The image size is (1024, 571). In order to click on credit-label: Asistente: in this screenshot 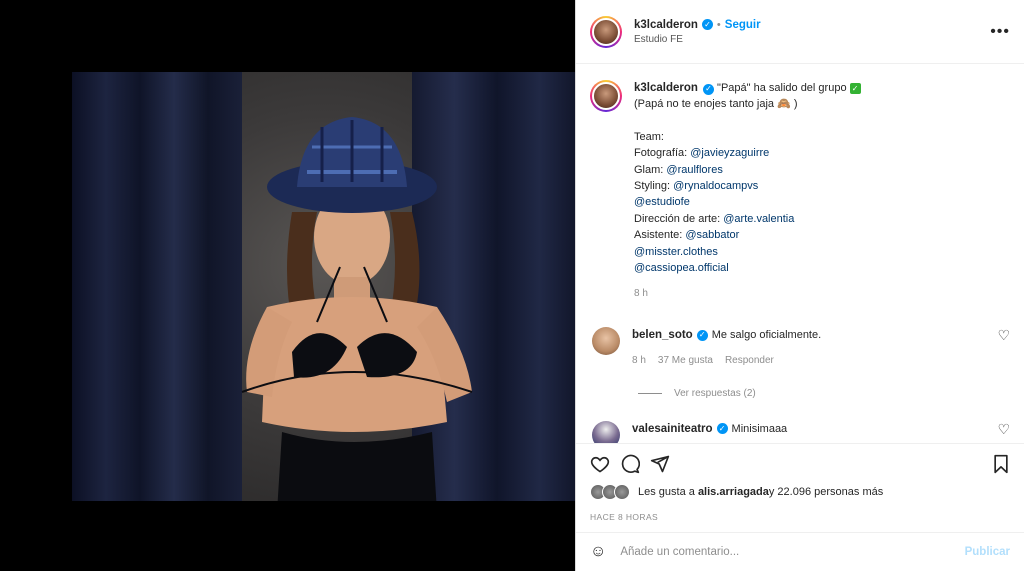, I will do `click(660, 235)`.